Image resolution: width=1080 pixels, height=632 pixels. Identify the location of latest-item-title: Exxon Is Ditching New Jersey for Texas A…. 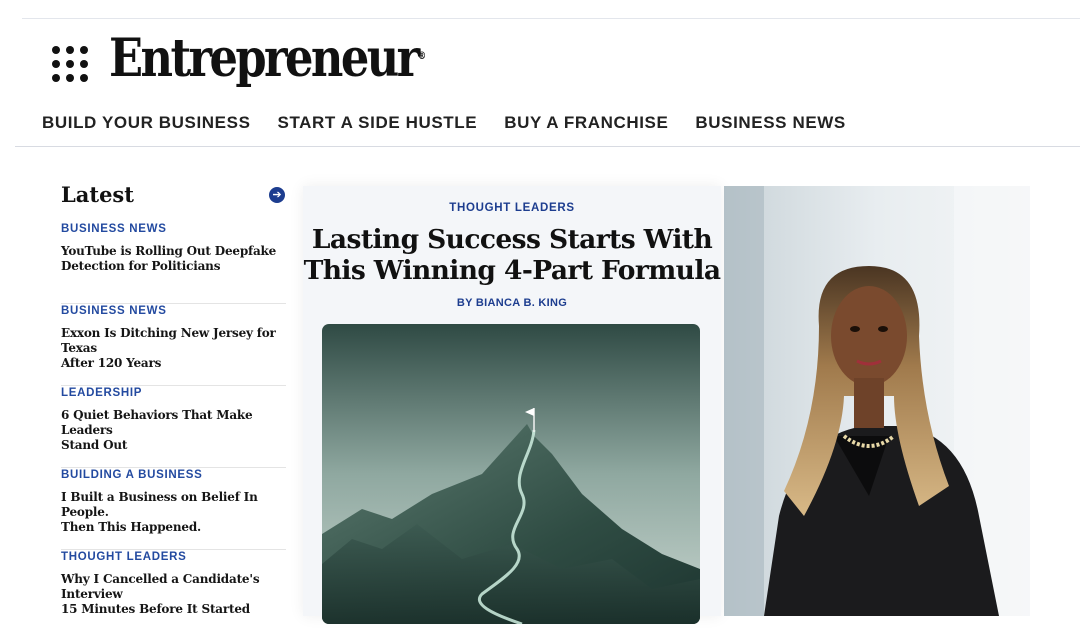
(173, 348).